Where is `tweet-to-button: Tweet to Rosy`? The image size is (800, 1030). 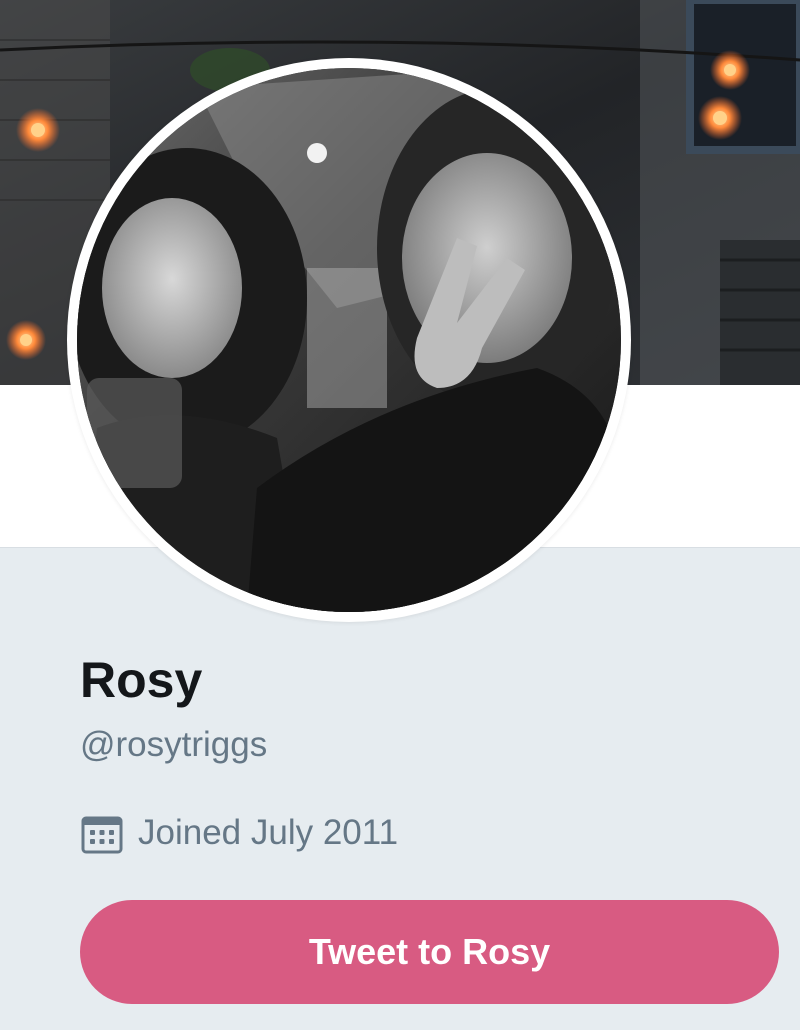
tweet-to-button: Tweet to Rosy is located at coordinates (429, 952).